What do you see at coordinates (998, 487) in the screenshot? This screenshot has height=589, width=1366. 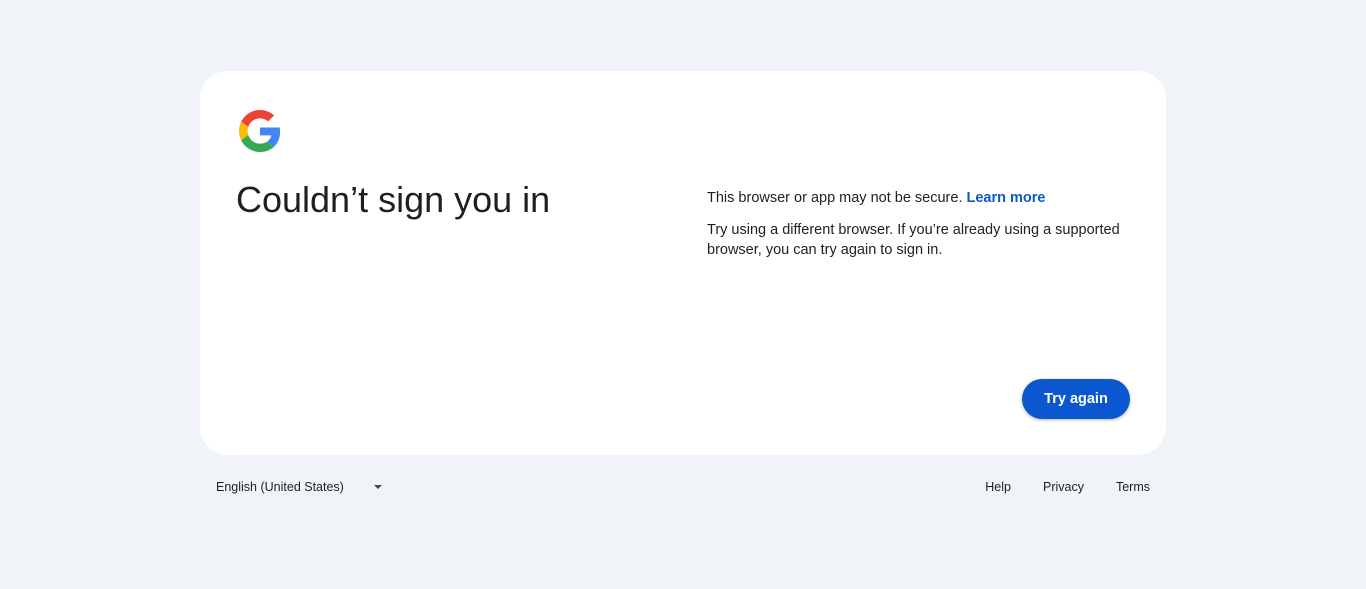 I see `help-link: Help` at bounding box center [998, 487].